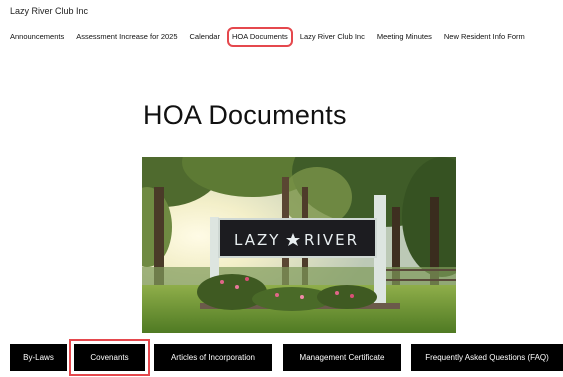  Describe the element at coordinates (49, 11) in the screenshot. I see `site-title: Lazy River Club Inc` at that location.